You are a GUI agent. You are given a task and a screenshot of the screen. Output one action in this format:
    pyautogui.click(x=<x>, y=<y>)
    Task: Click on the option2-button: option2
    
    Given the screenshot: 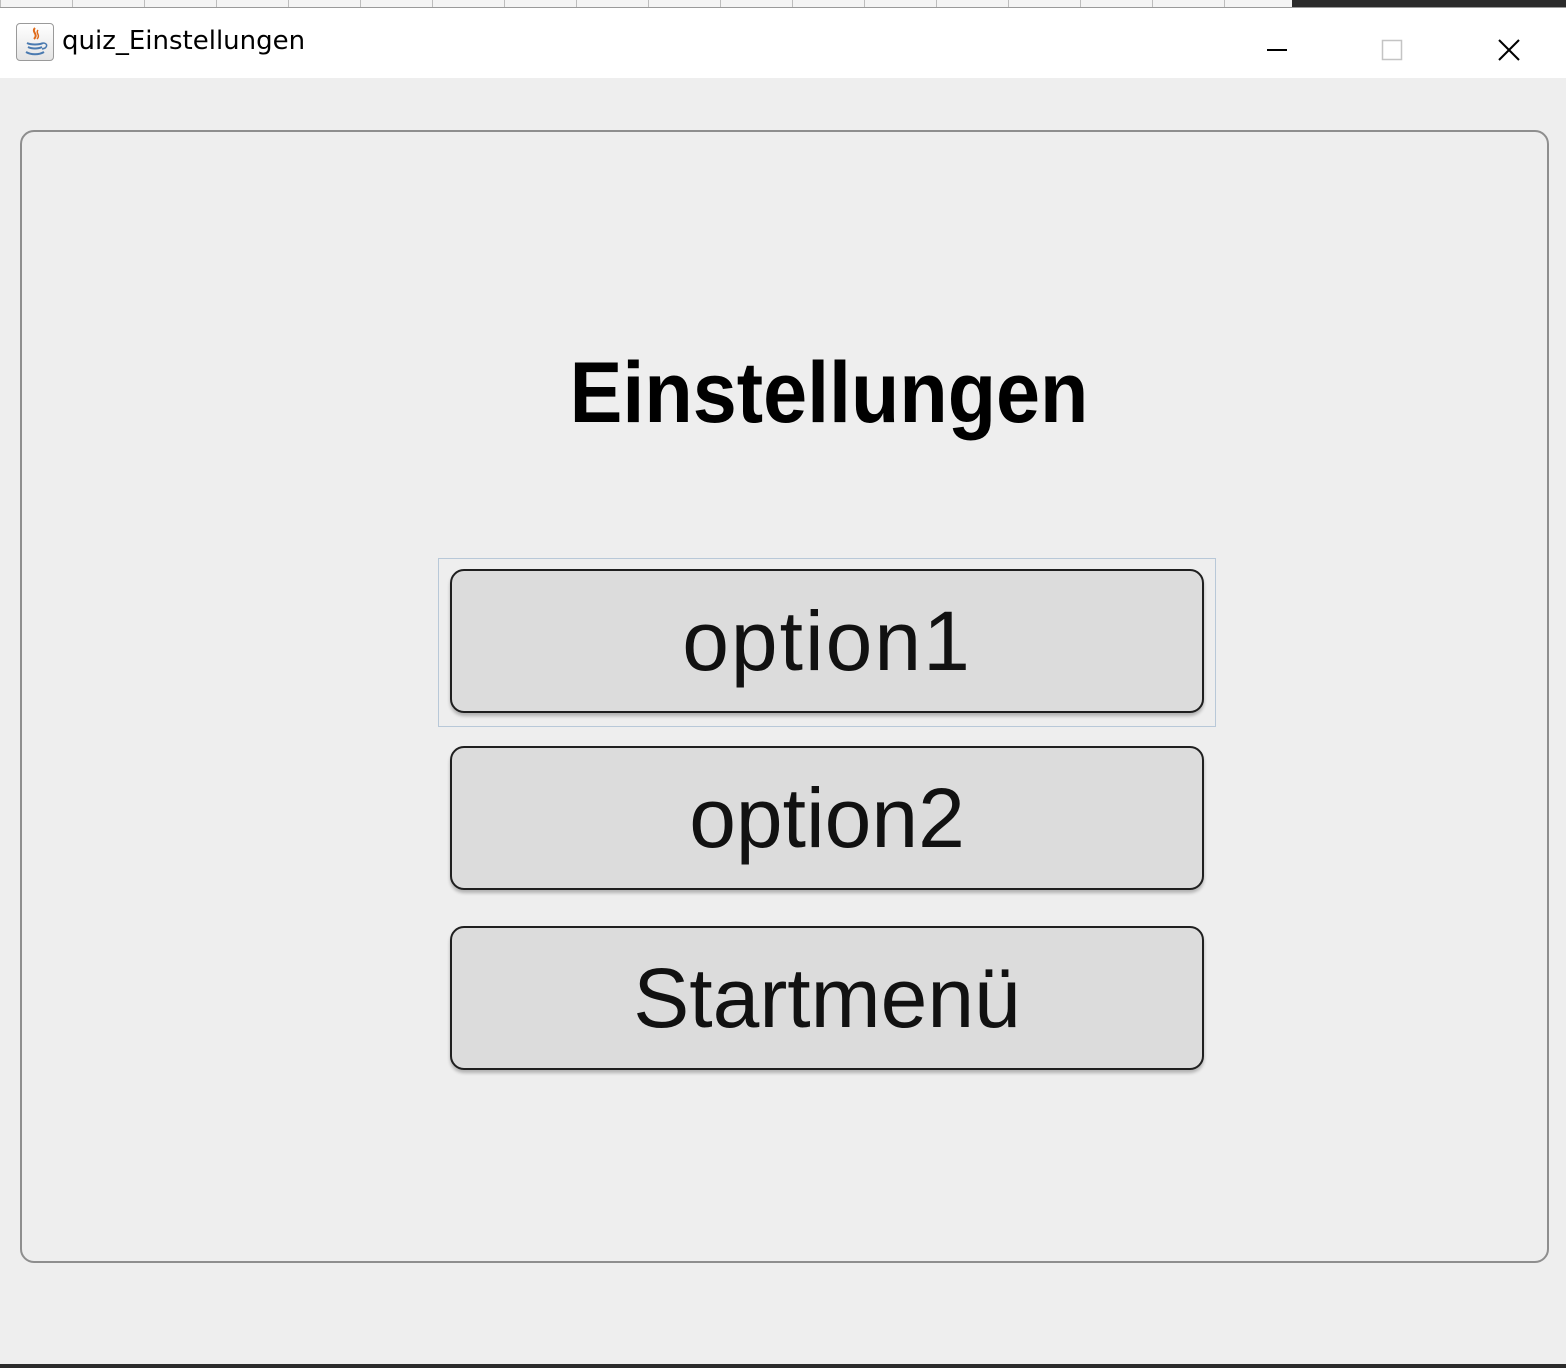 What is the action you would take?
    pyautogui.click(x=827, y=818)
    